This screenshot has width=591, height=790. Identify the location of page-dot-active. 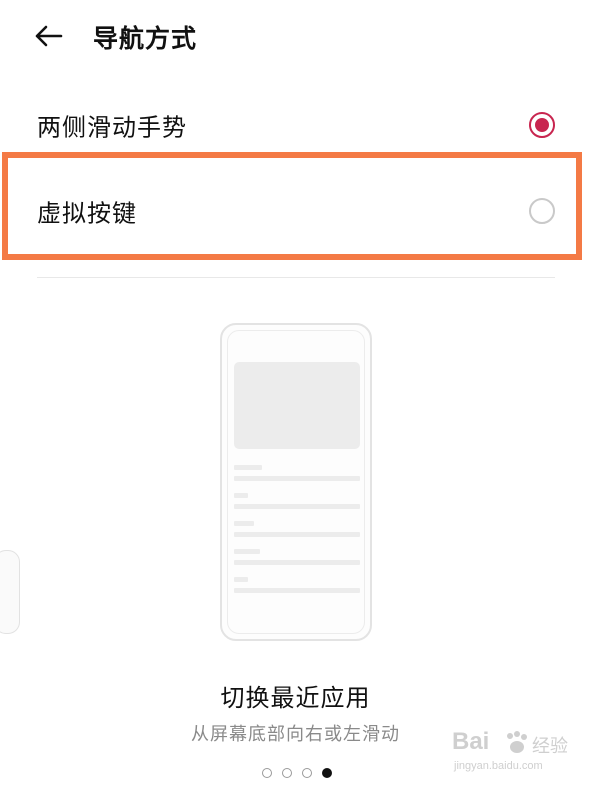
(327, 773).